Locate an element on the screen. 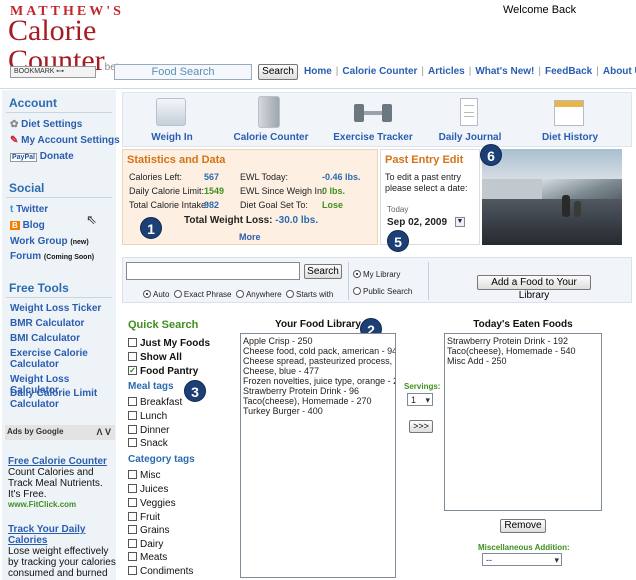 The height and width of the screenshot is (580, 636). tag-label: Dinner is located at coordinates (155, 430).